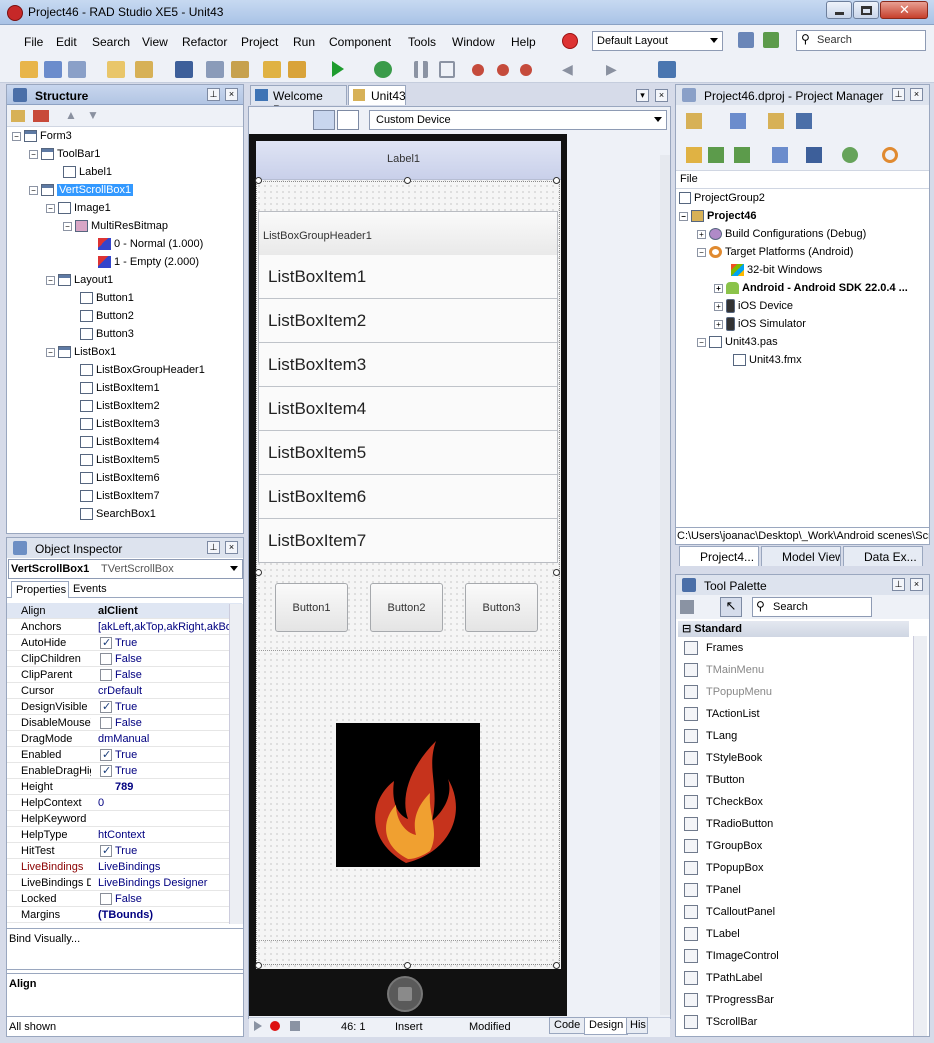  Describe the element at coordinates (66, 42) in the screenshot. I see `menu-edit: Edit` at that location.